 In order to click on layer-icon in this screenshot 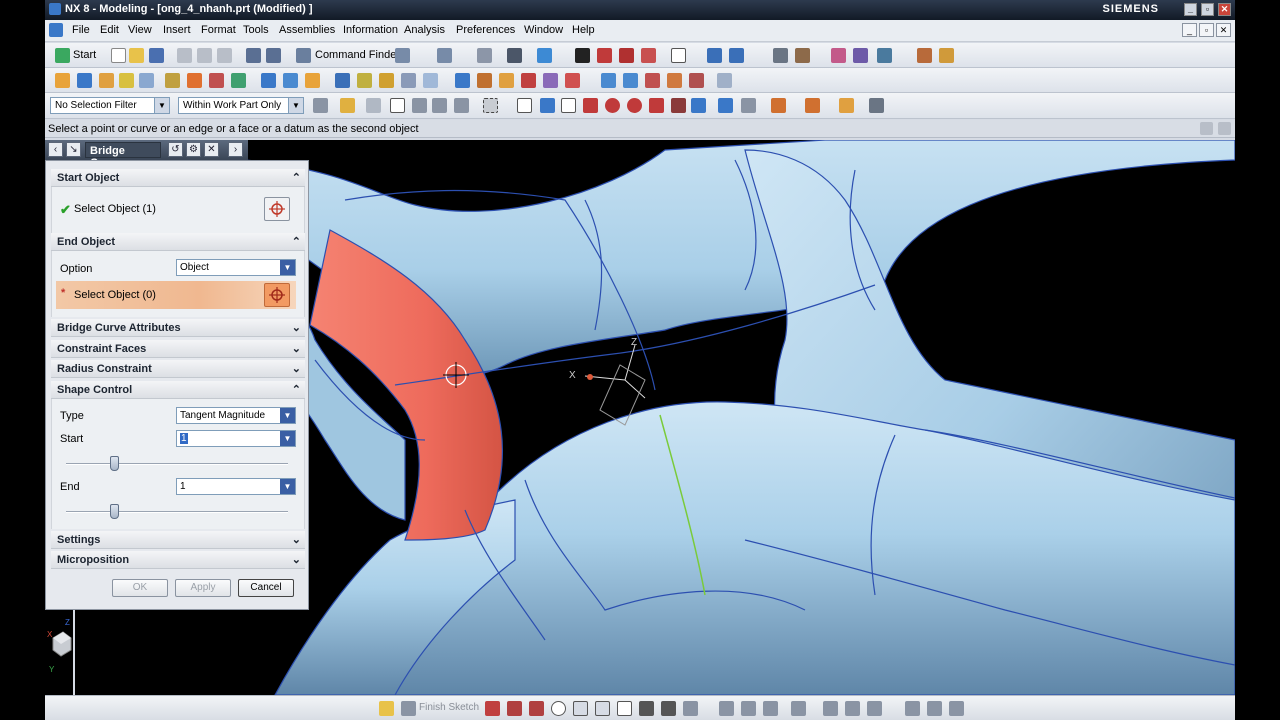, I will do `click(780, 55)`.